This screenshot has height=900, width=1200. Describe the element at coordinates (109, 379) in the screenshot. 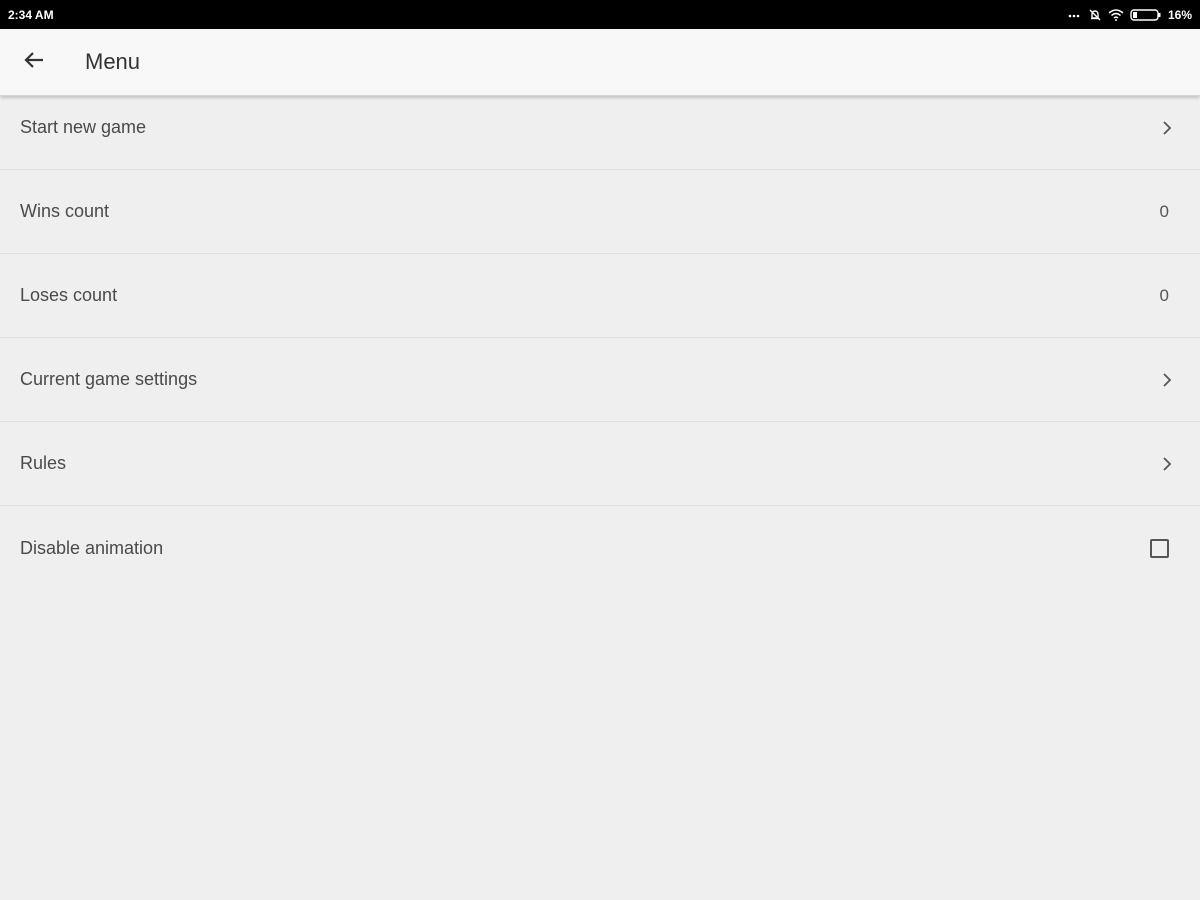

I see `menu-item-label: Current game settings` at that location.